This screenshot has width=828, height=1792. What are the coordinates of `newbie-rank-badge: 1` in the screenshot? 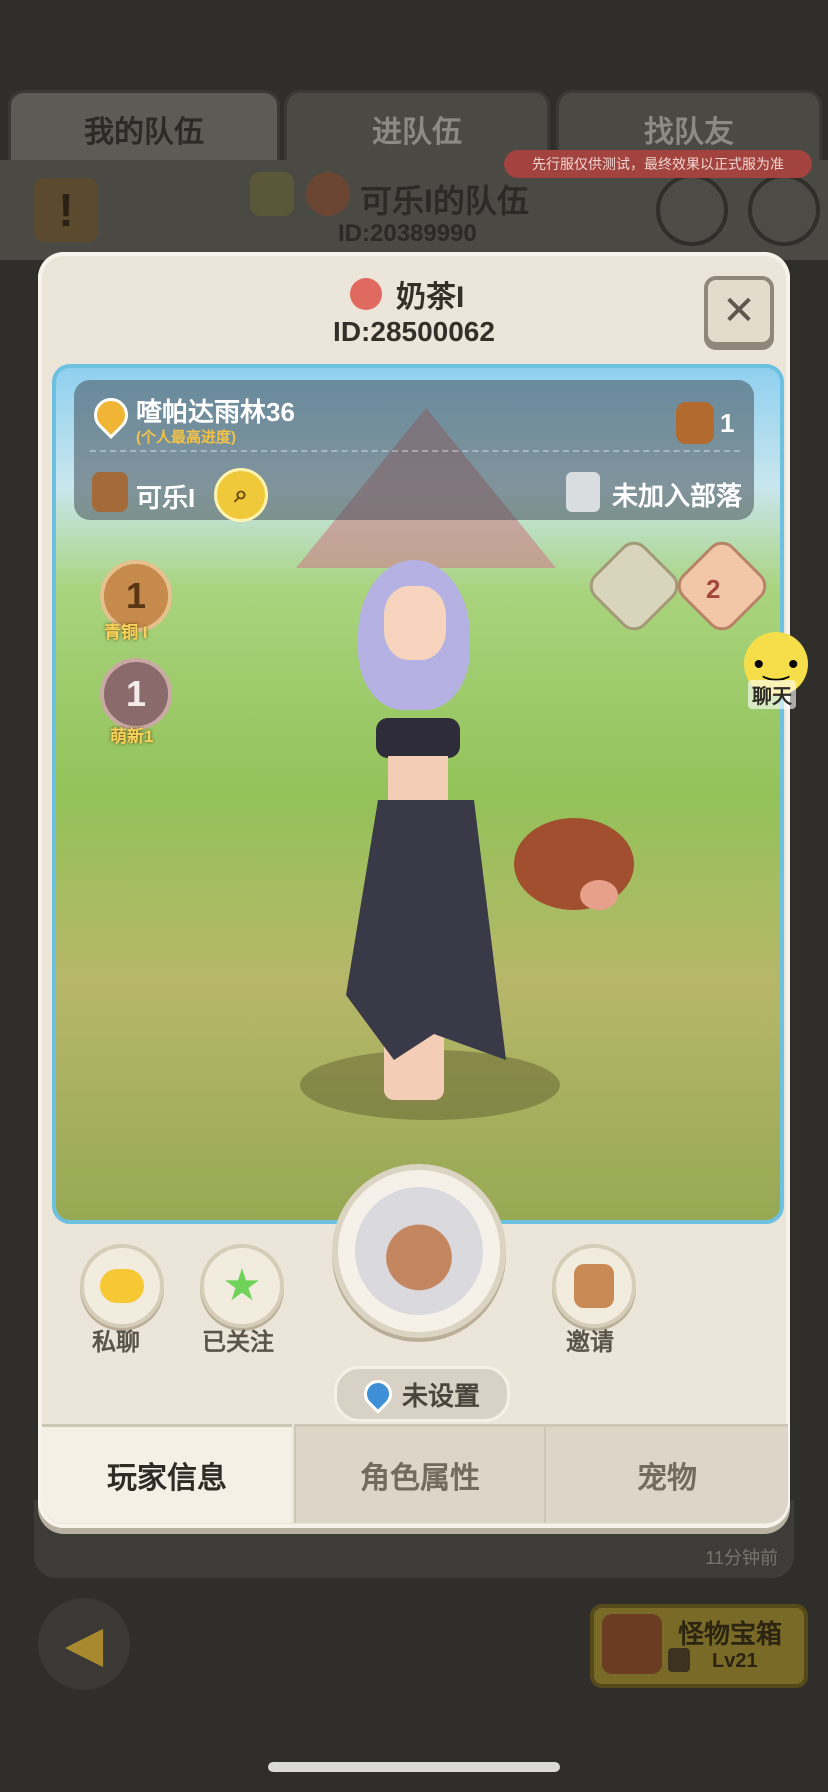 It's located at (136, 694).